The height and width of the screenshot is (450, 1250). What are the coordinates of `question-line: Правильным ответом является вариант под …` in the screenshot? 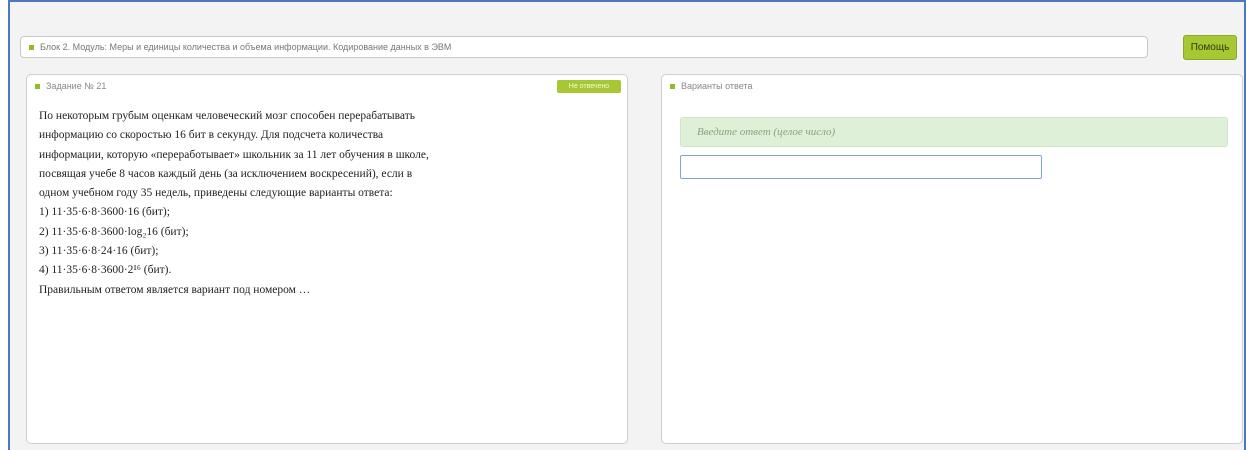 It's located at (175, 289).